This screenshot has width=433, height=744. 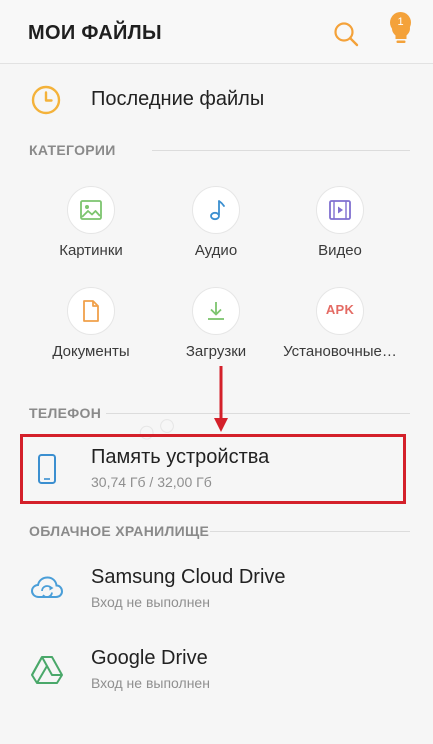 I want to click on image-icon, so click(x=91, y=210).